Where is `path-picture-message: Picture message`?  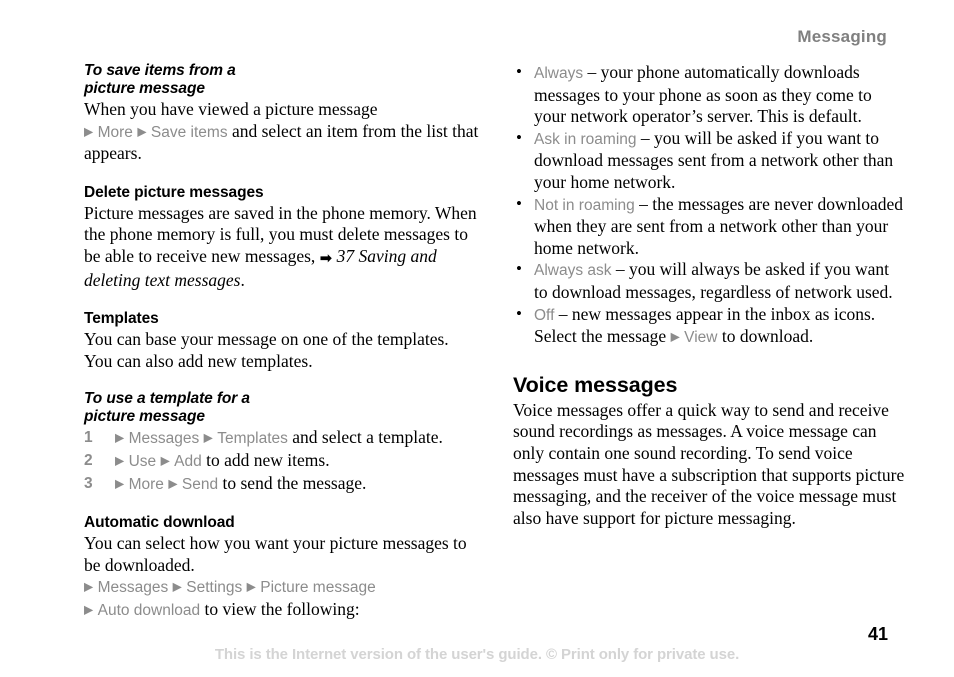 path-picture-message: Picture message is located at coordinates (318, 588).